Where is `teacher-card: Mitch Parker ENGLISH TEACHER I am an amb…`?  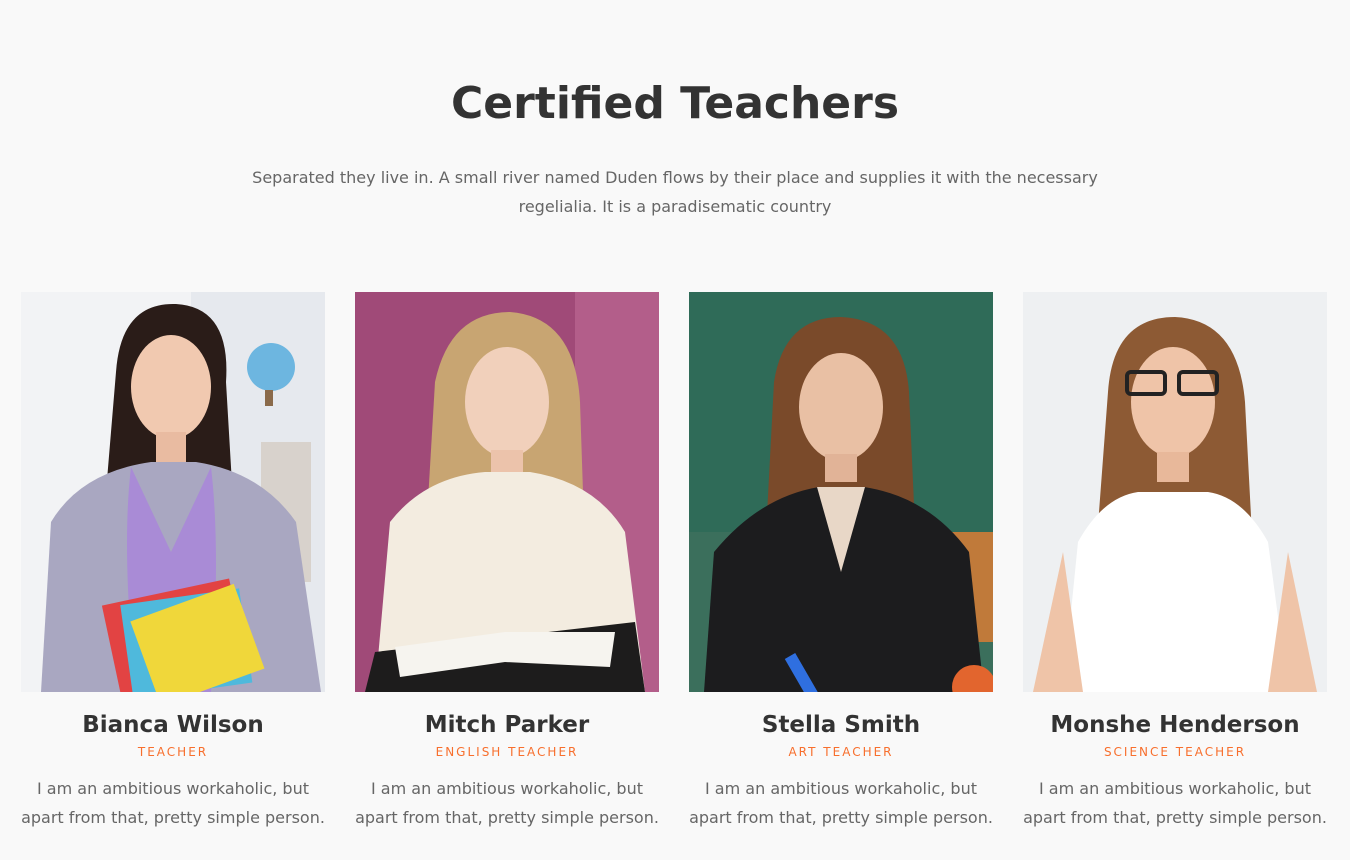
teacher-card: Mitch Parker ENGLISH TEACHER I am an amb… is located at coordinates (507, 562).